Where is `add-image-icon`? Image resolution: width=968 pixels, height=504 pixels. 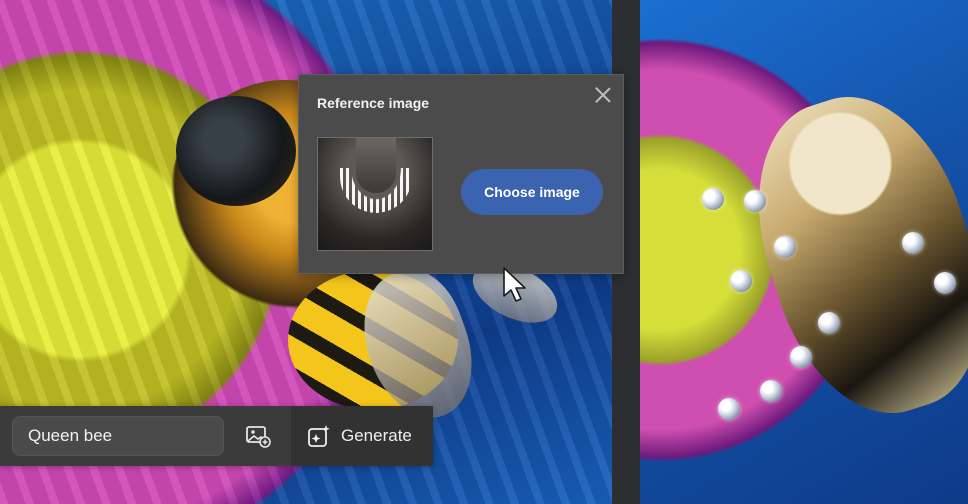 add-image-icon is located at coordinates (258, 437).